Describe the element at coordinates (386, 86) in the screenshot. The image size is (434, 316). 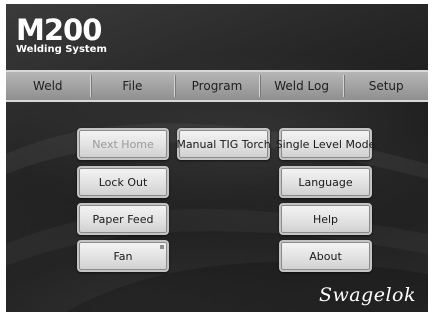
I see `menu-setup: Setup` at that location.